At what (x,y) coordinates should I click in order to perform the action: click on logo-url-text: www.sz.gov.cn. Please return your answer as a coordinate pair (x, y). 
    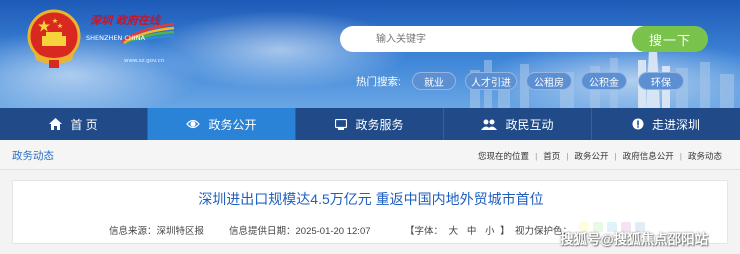
    Looking at the image, I should click on (144, 61).